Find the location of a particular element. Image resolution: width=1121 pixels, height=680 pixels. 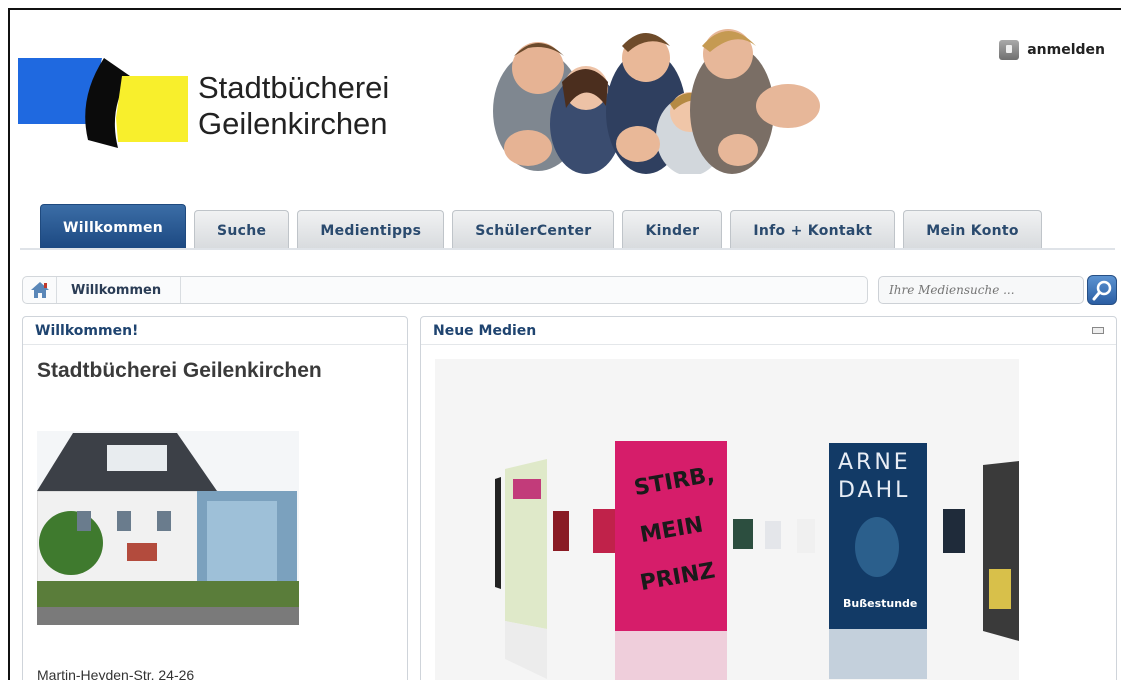

library-building-photo is located at coordinates (168, 528).